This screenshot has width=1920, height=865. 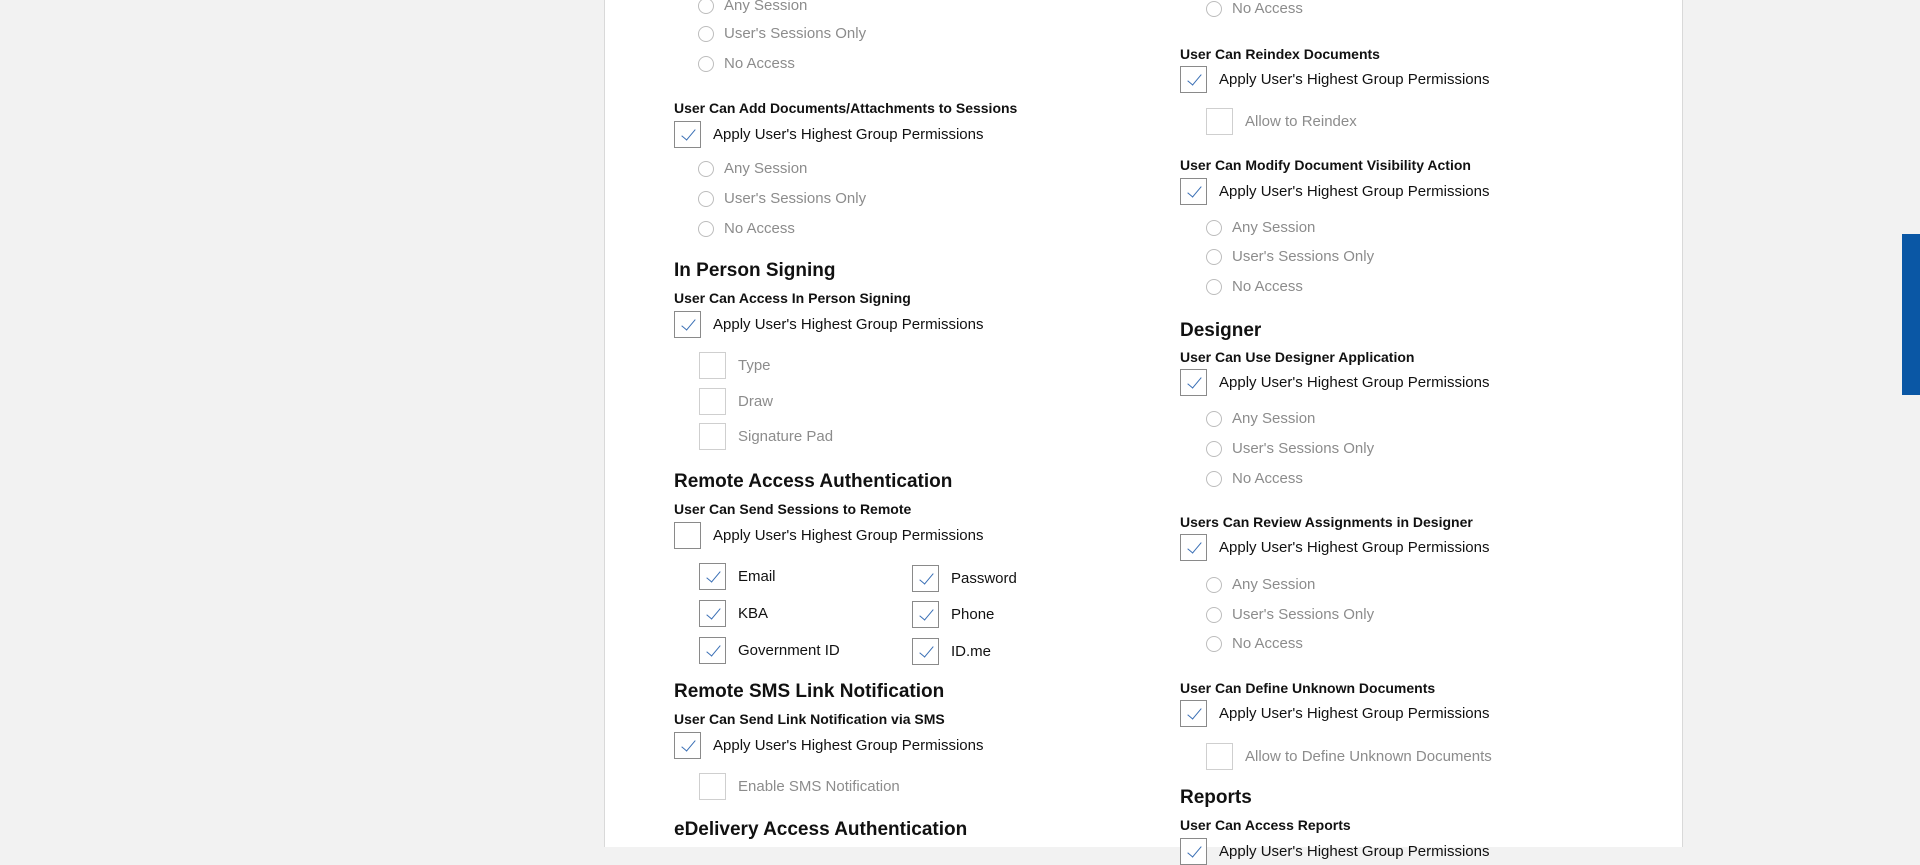 What do you see at coordinates (1265, 825) in the screenshot?
I see `reports-title: User Can Access Reports` at bounding box center [1265, 825].